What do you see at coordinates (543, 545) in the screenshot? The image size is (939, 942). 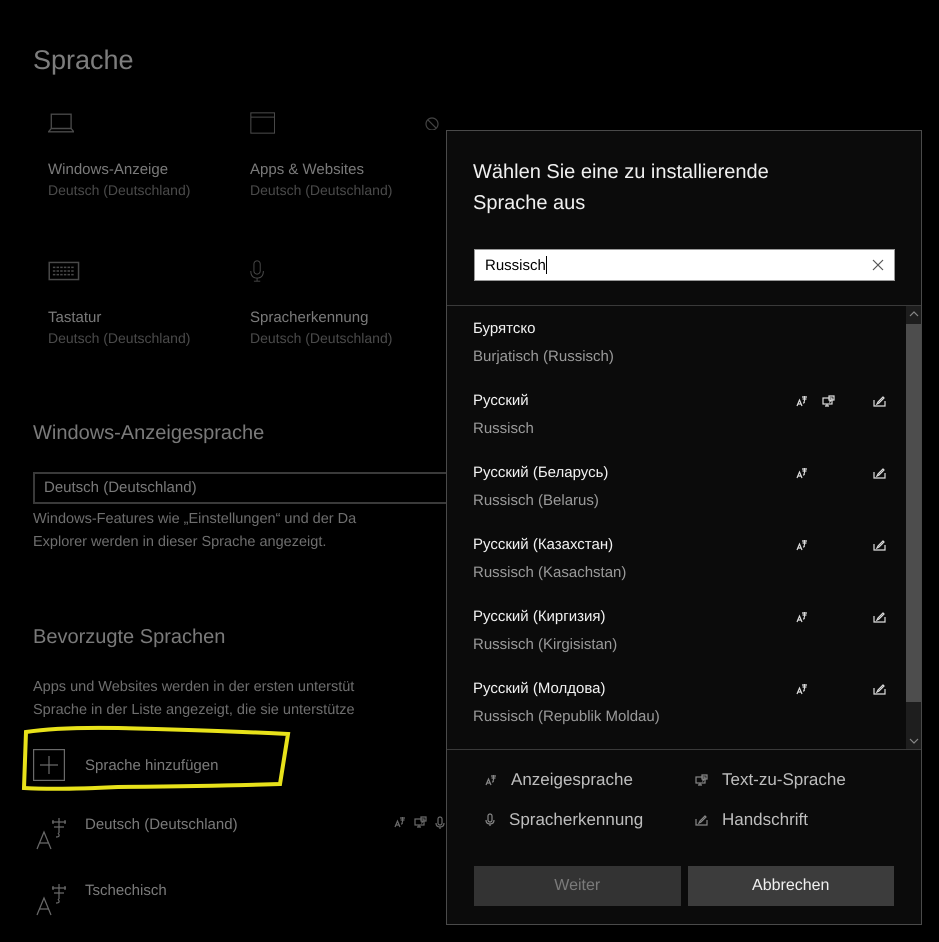 I see `language-name: Русский (Казахстан)` at bounding box center [543, 545].